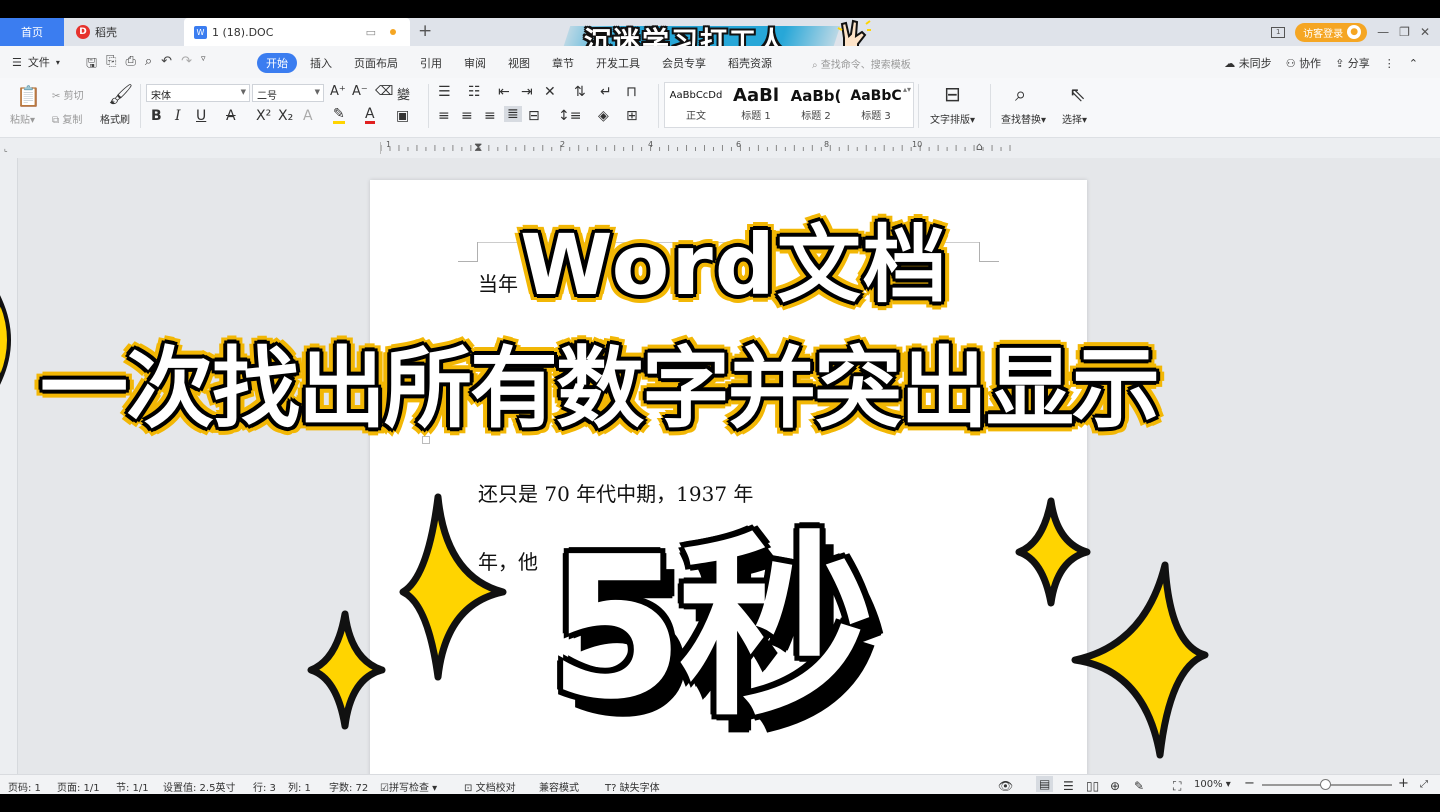 The image size is (1440, 812). Describe the element at coordinates (1092, 786) in the screenshot. I see `reading-view-icon: ▯▯` at that location.